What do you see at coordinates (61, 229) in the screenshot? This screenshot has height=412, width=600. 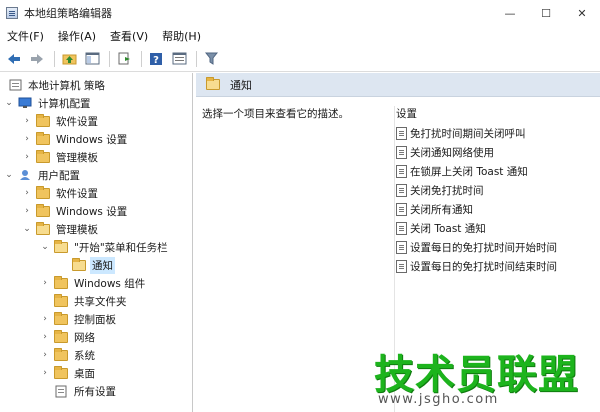 I see `tree-item-user-admin: ⌄ 管理模板` at bounding box center [61, 229].